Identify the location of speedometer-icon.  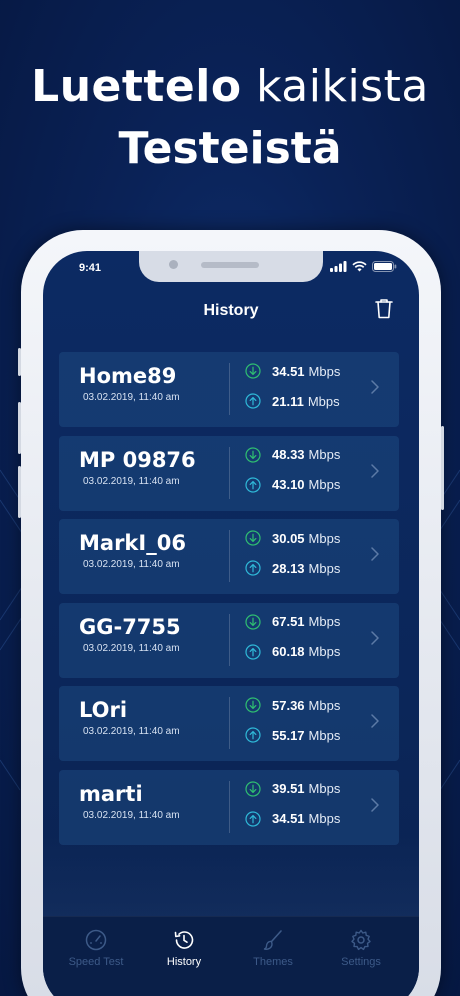
(96, 940).